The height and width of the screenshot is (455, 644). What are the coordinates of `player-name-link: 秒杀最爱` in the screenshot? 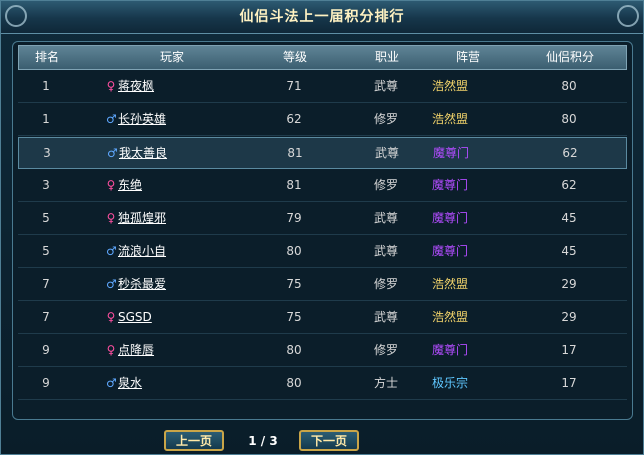 It's located at (142, 284).